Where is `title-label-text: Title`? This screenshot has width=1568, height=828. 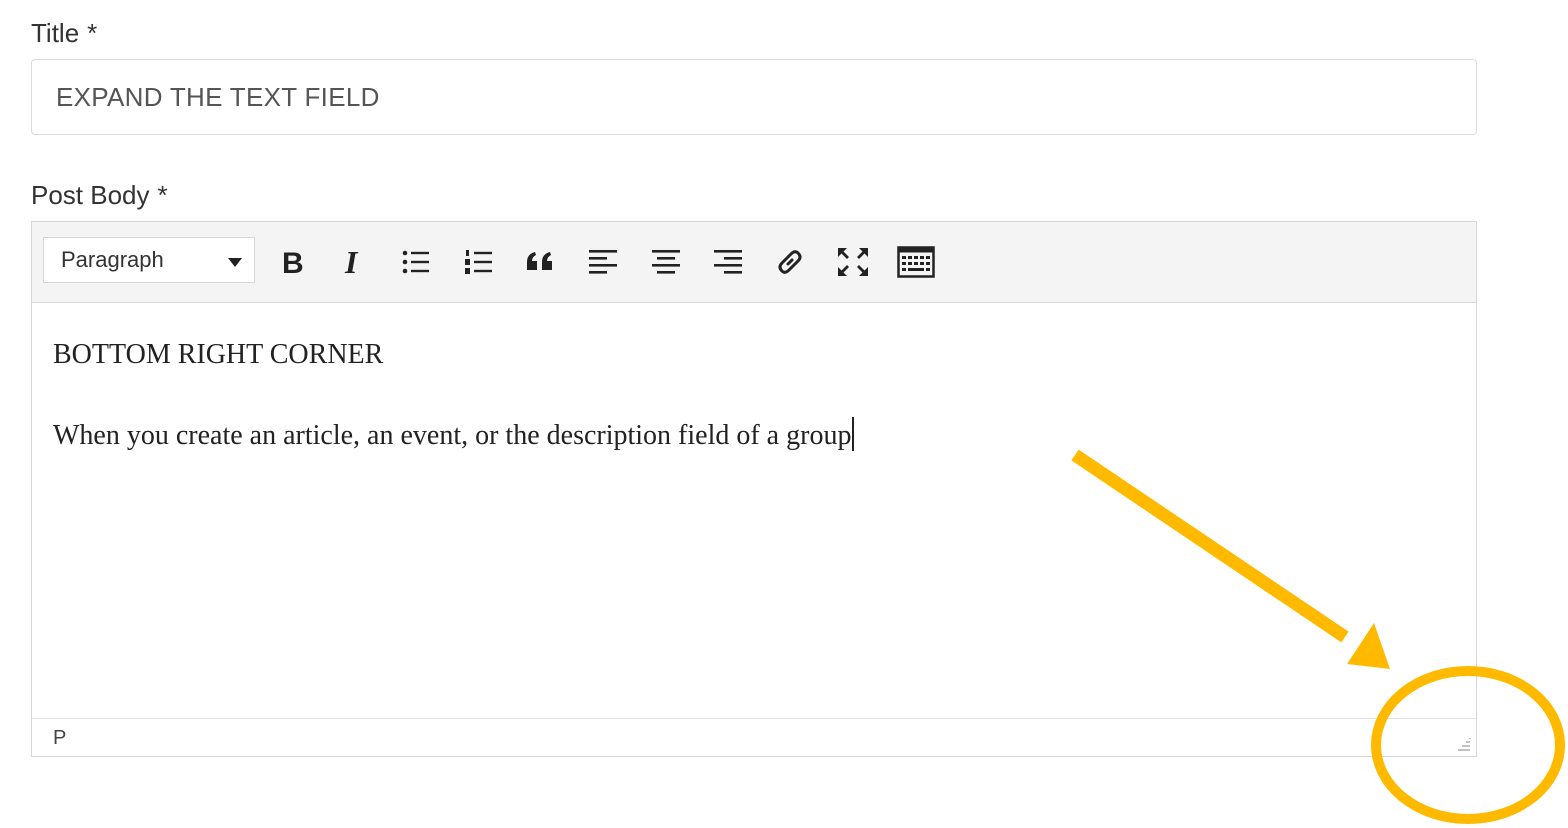 title-label-text: Title is located at coordinates (55, 33).